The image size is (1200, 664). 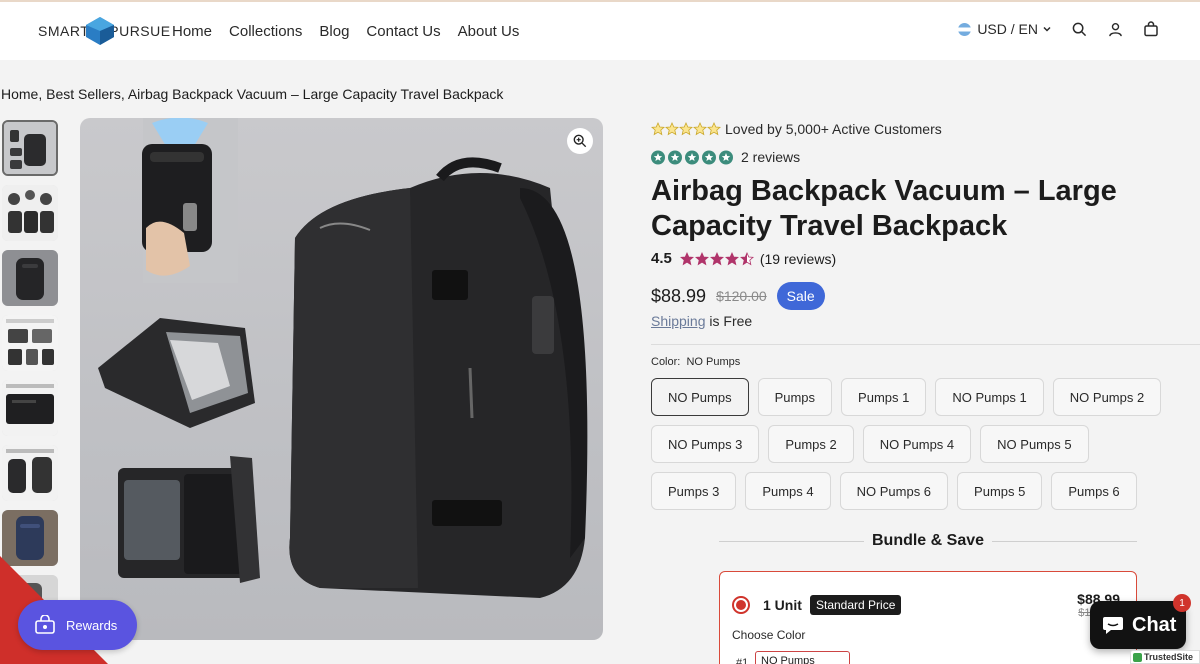 What do you see at coordinates (917, 444) in the screenshot?
I see `option-no-pumps-4: NO Pumps 4` at bounding box center [917, 444].